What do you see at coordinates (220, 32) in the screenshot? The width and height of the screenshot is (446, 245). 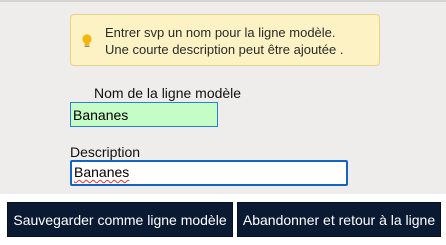 I see `info-line-1: Entrer svp un nom pour la ligne modèle.` at bounding box center [220, 32].